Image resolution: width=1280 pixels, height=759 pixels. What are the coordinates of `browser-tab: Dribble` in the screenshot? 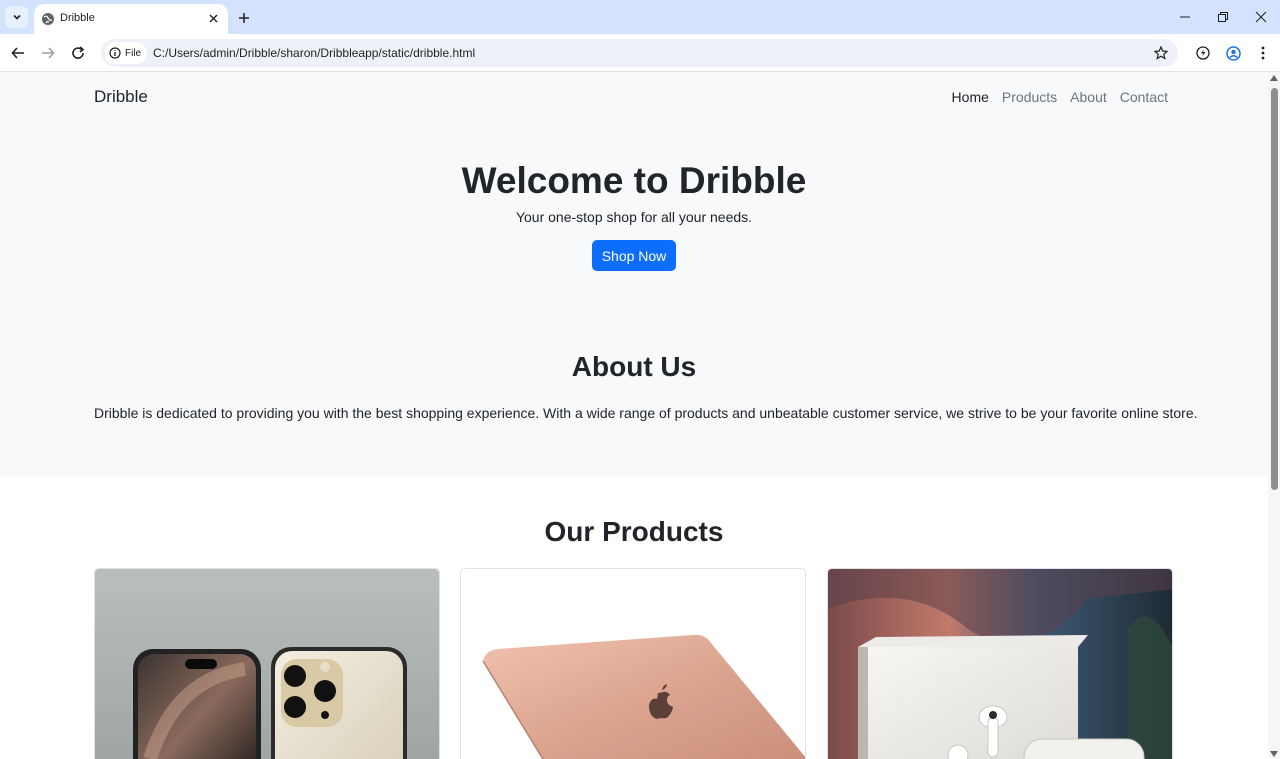 It's located at (131, 19).